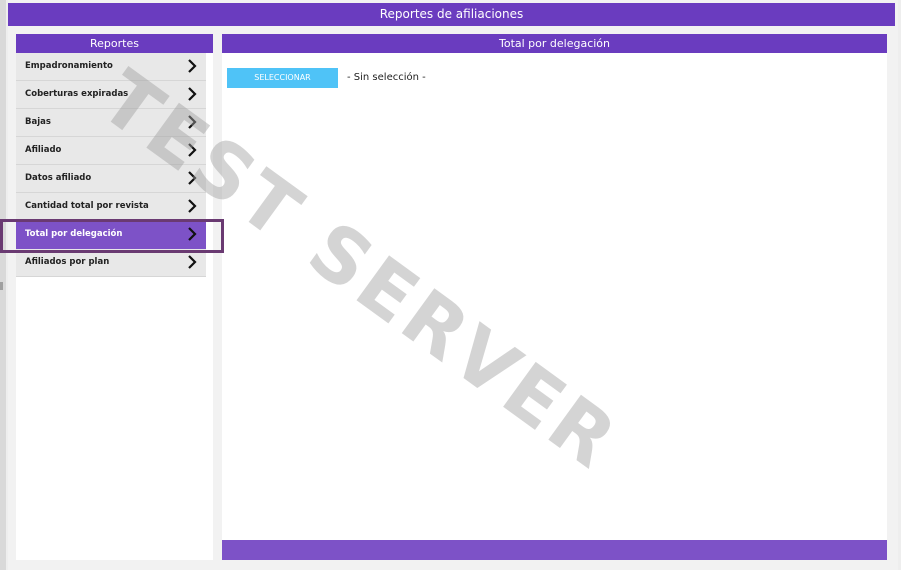 The height and width of the screenshot is (570, 901). I want to click on sidebar-item-label: Coberturas expiradas, so click(77, 94).